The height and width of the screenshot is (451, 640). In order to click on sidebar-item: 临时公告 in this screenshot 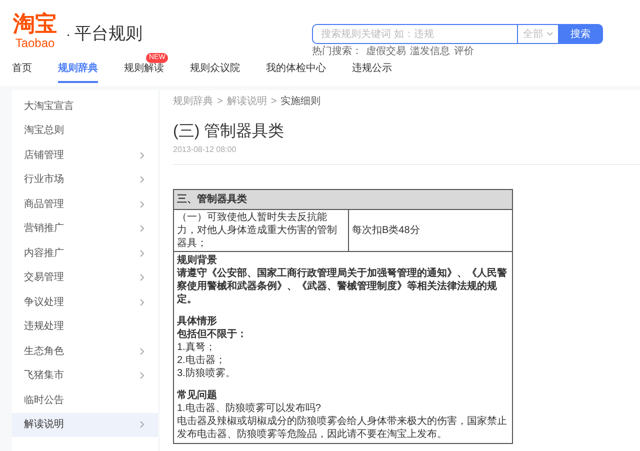, I will do `click(85, 400)`.